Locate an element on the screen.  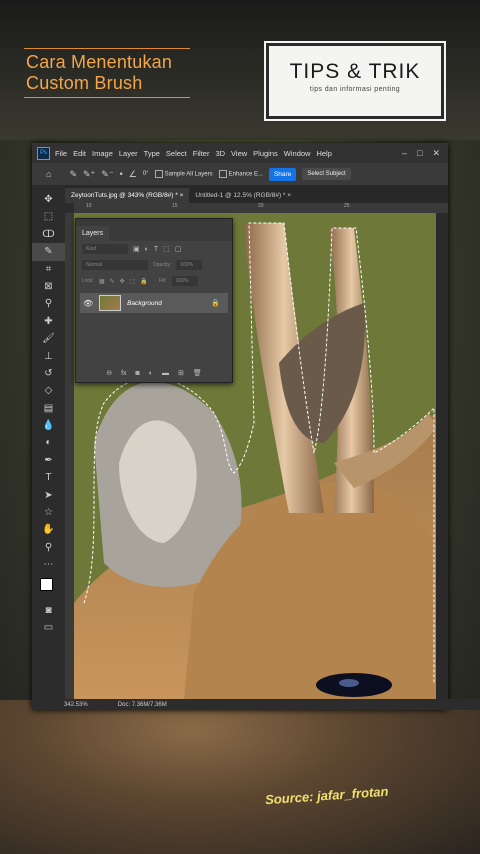
filter-type-icon: T is located at coordinates (156, 249).